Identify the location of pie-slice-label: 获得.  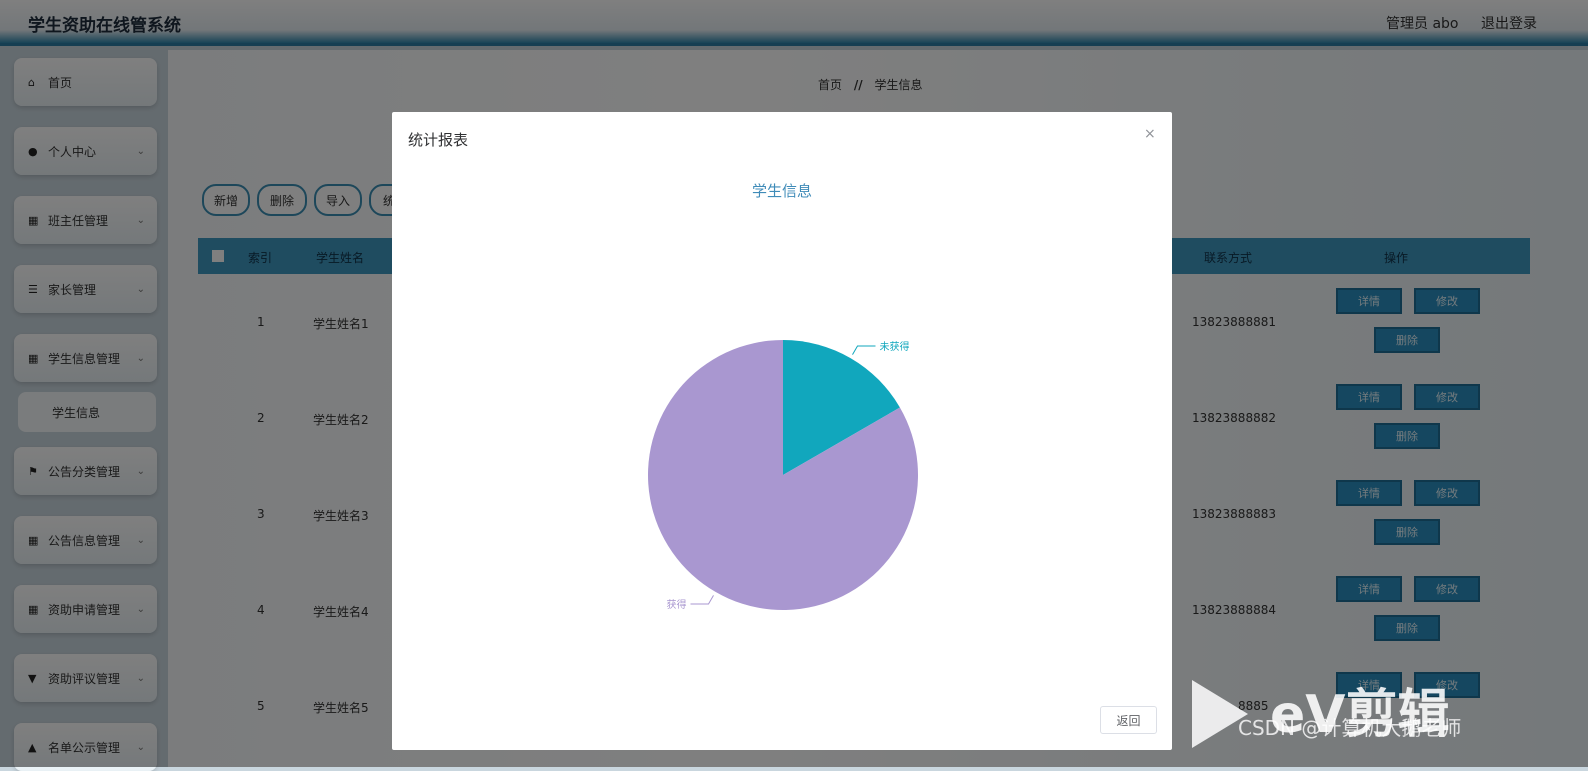
(677, 605).